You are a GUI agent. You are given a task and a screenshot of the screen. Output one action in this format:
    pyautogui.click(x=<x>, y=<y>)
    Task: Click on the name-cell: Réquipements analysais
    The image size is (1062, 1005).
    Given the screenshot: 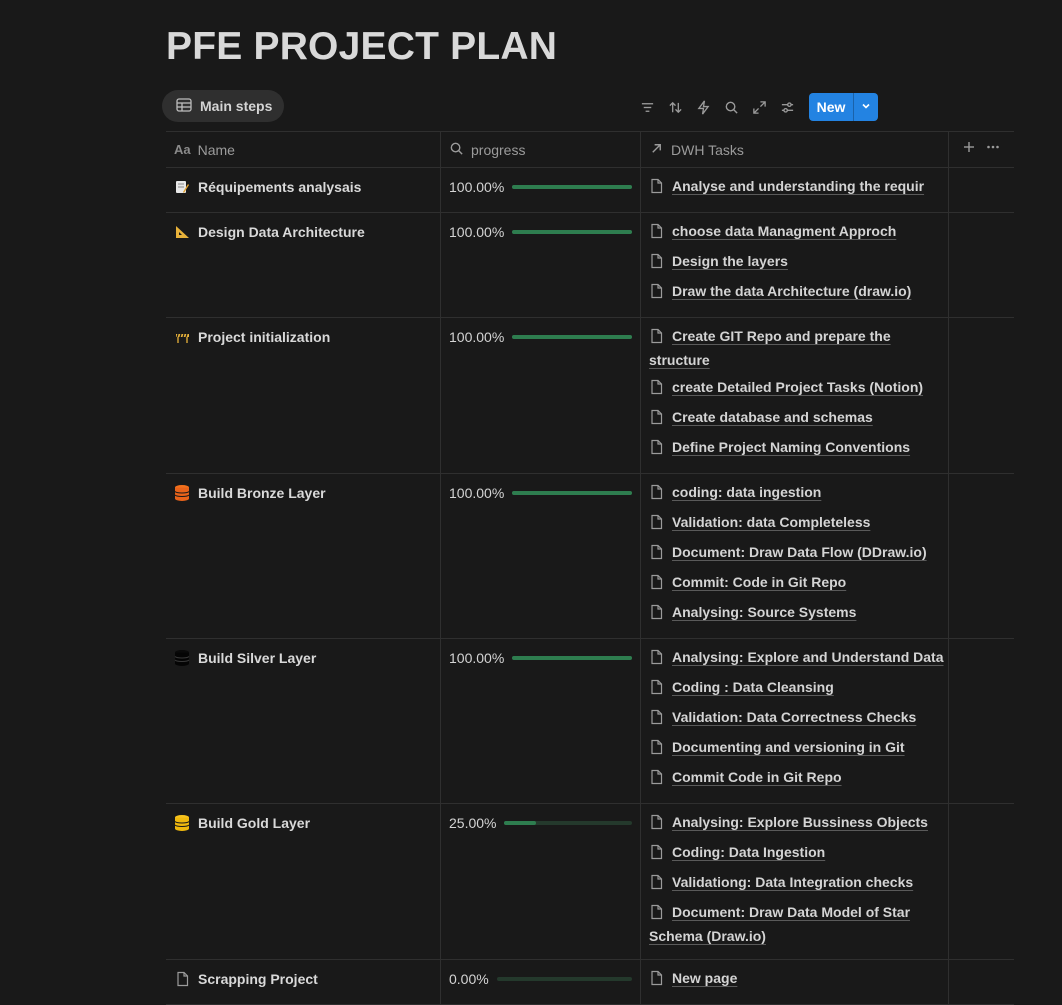 What is the action you would take?
    pyautogui.click(x=303, y=190)
    